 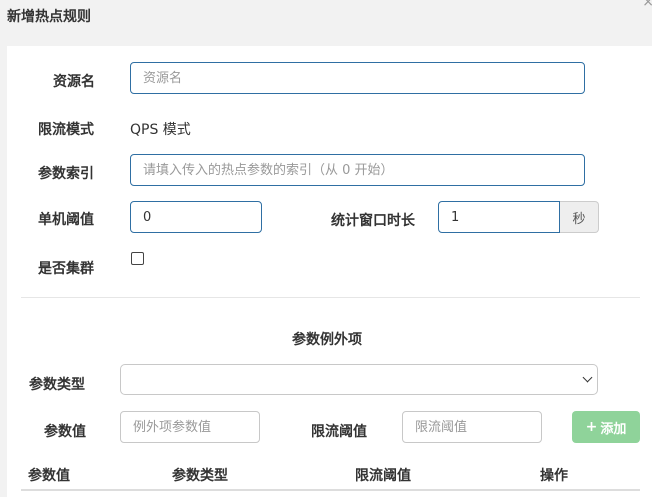 What do you see at coordinates (137, 258) in the screenshot?
I see `cluster-checkbox` at bounding box center [137, 258].